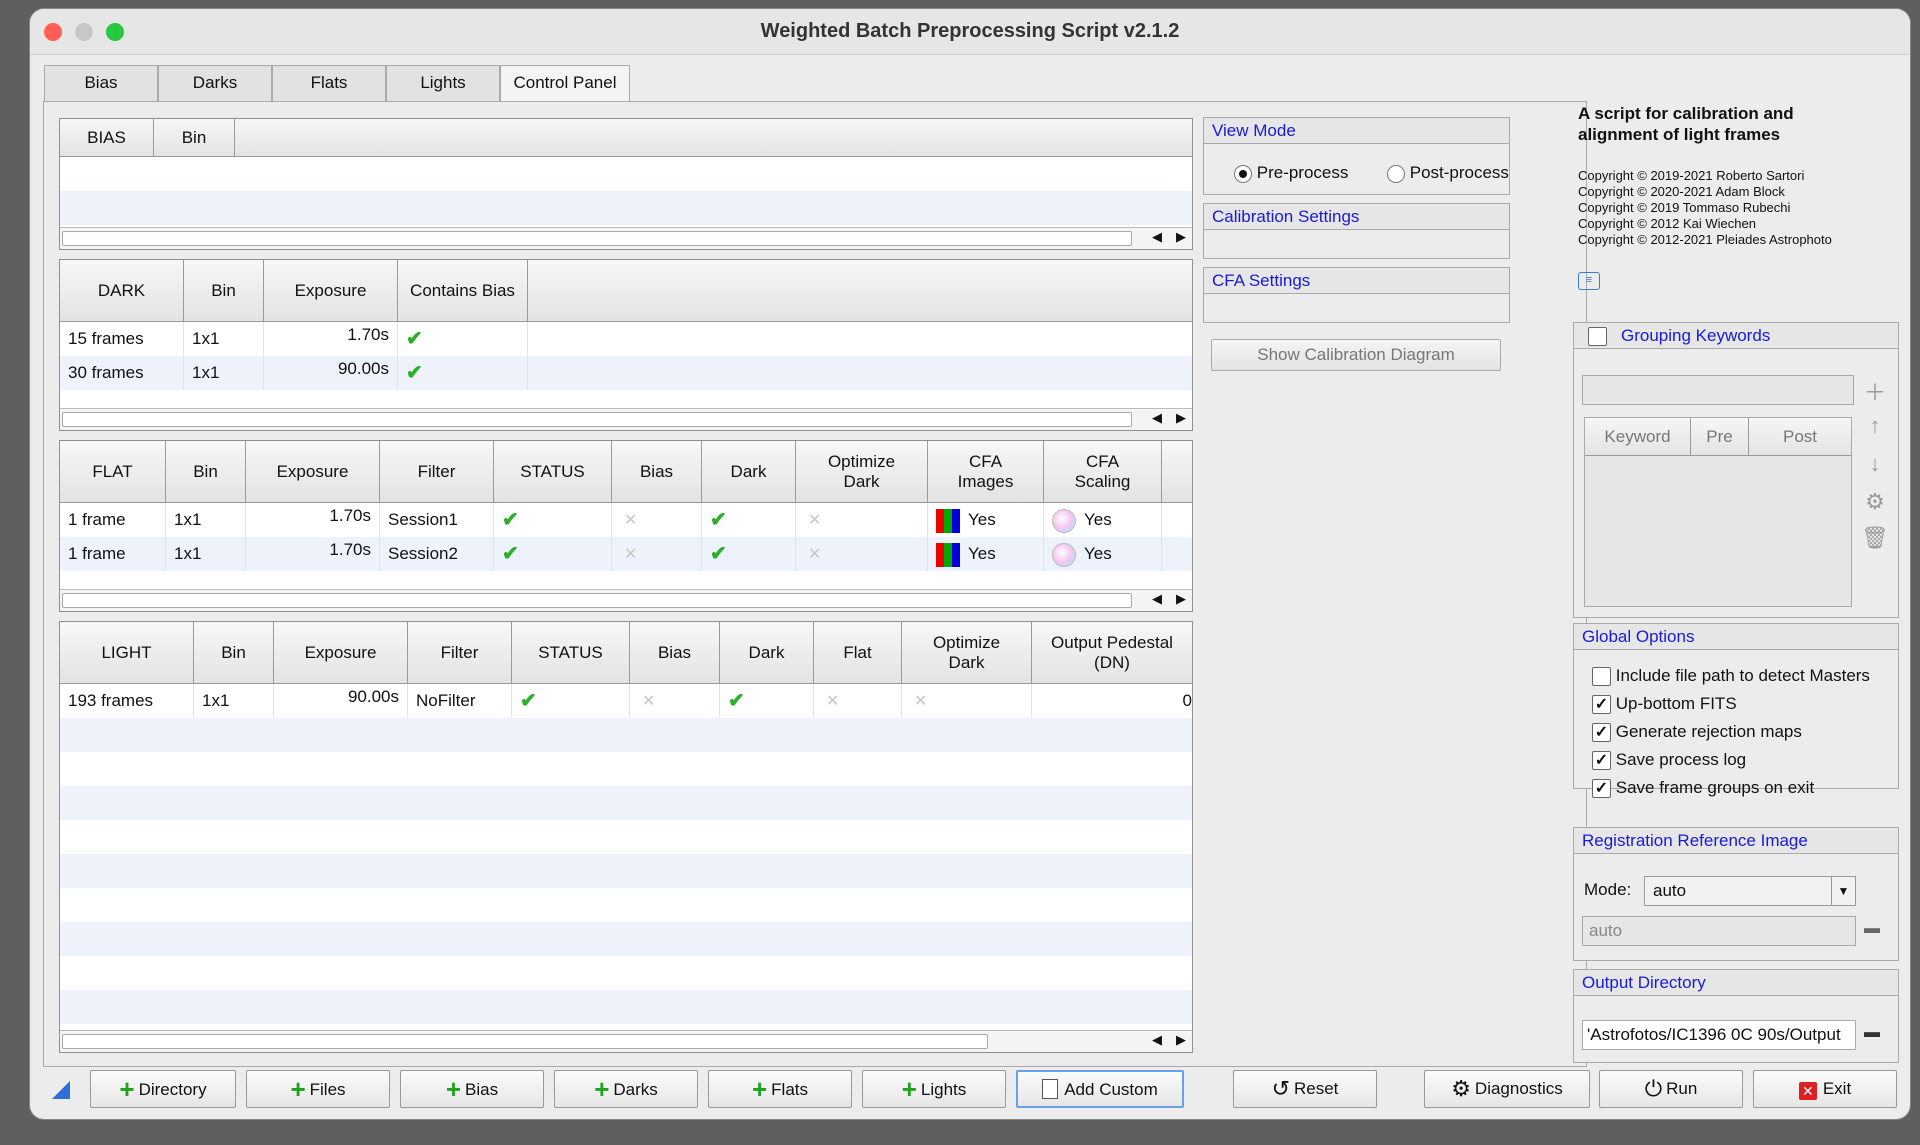  Describe the element at coordinates (565, 84) in the screenshot. I see `tab-control-panel: Control Panel` at that location.